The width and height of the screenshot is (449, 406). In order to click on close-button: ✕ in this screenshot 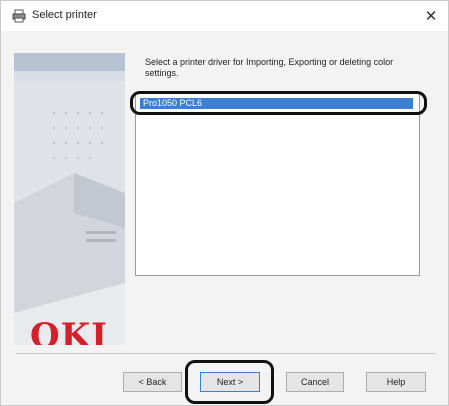, I will do `click(431, 16)`.